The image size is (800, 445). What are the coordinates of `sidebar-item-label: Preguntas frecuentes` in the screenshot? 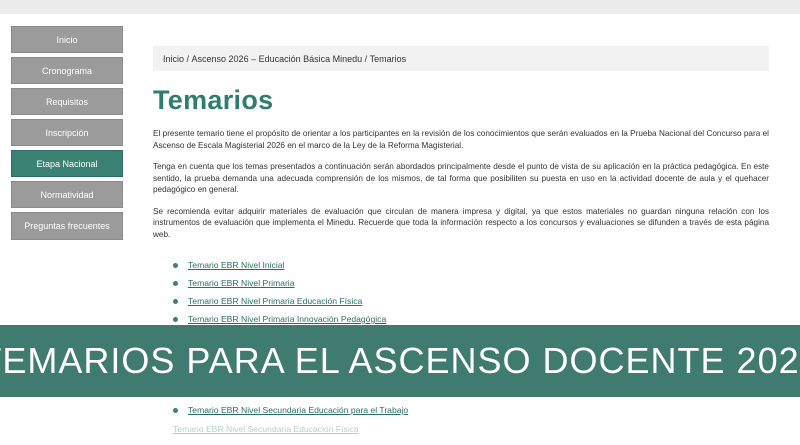 It's located at (67, 226).